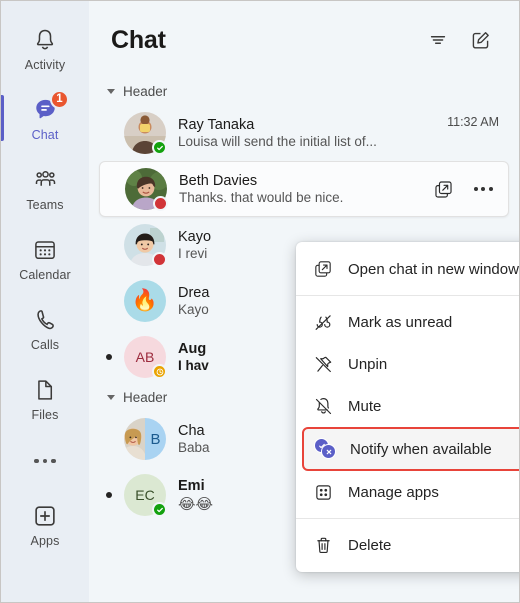 This screenshot has height=603, width=520. I want to click on avatar: B, so click(145, 439).